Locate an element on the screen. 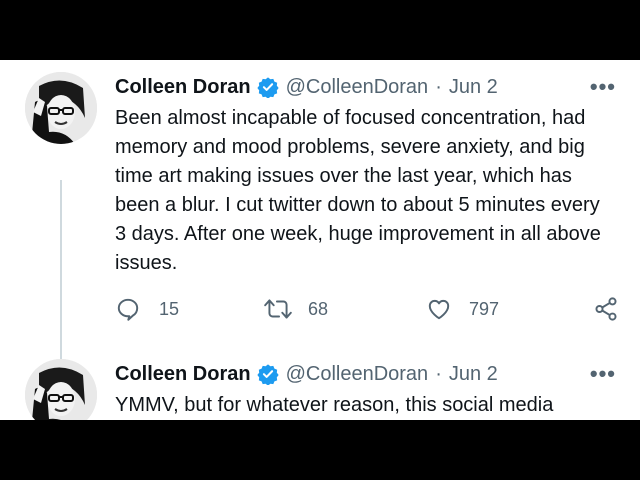 This screenshot has height=480, width=640. reply-icon is located at coordinates (128, 309).